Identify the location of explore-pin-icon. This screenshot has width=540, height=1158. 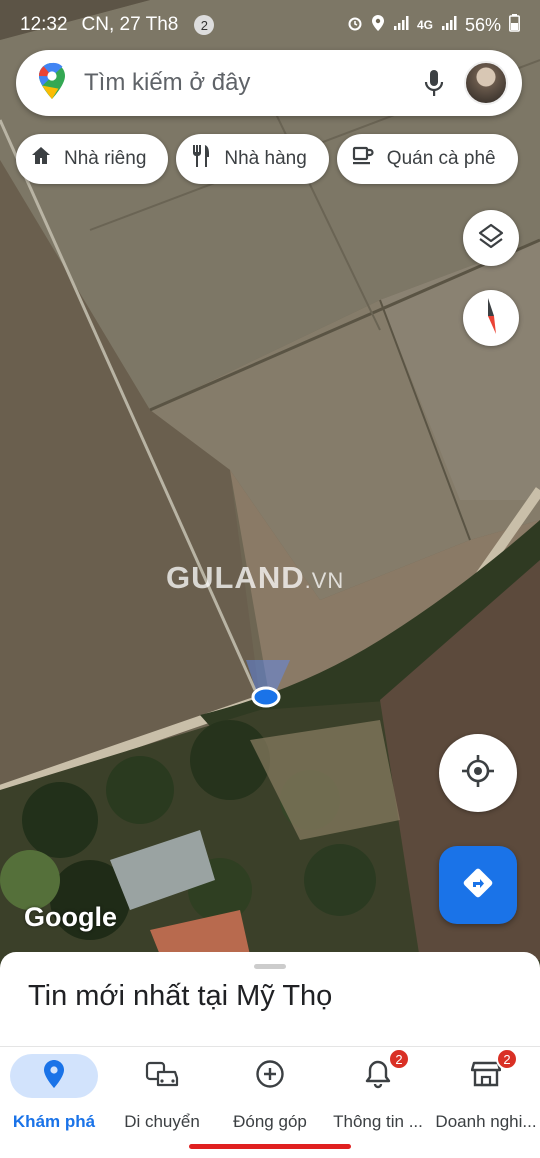
(54, 1076).